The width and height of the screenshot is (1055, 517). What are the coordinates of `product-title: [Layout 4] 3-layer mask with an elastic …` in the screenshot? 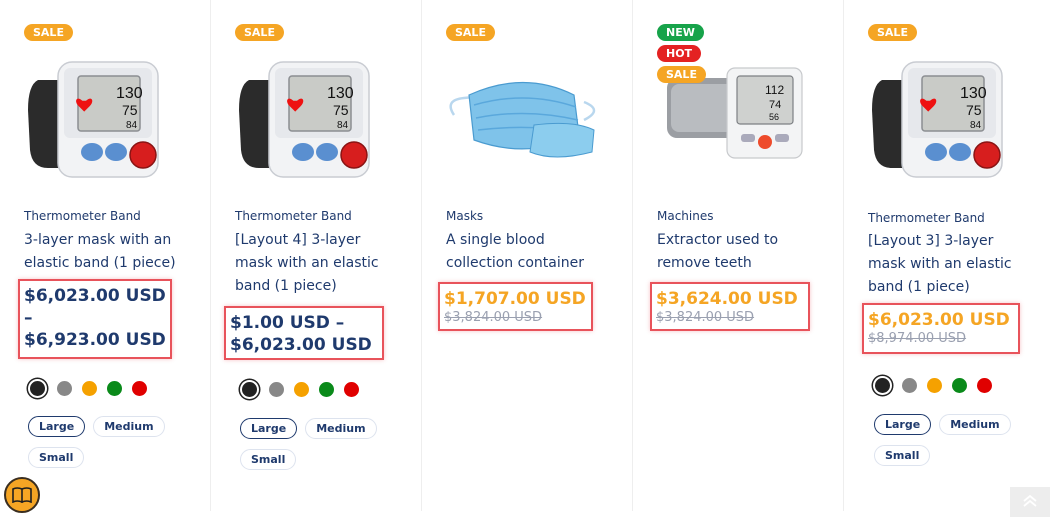 It's located at (317, 263).